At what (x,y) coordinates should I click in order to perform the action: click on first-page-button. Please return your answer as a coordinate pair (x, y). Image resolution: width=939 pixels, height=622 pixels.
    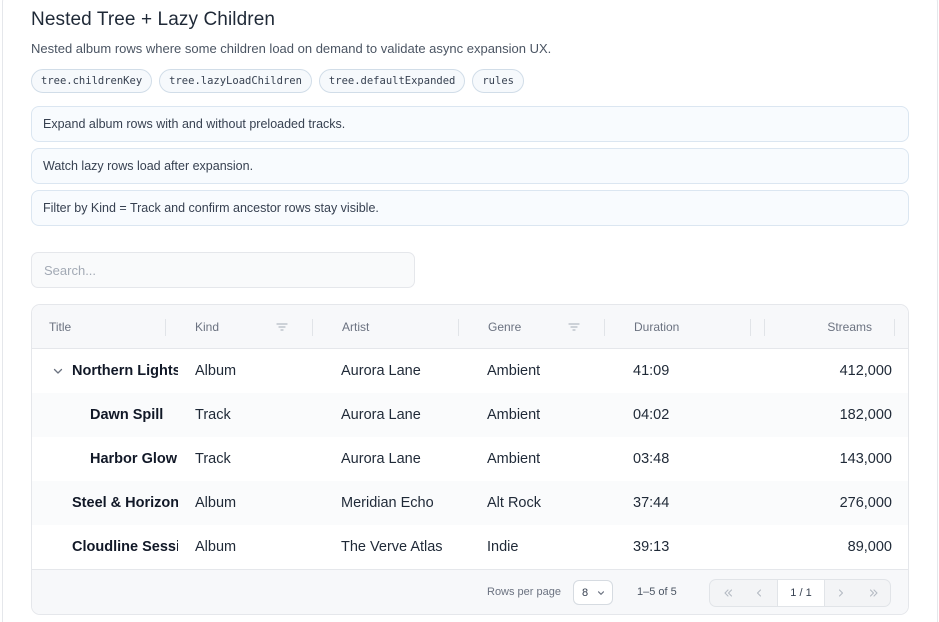
    Looking at the image, I should click on (728, 593).